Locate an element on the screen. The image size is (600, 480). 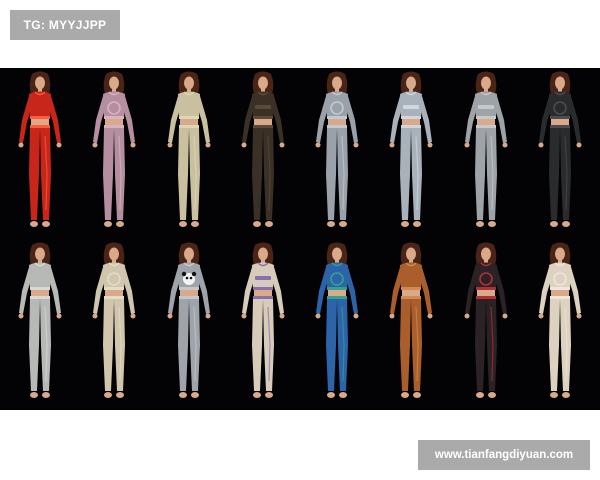
telegram-tag-label: TG: MYYJJPP is located at coordinates (65, 25).